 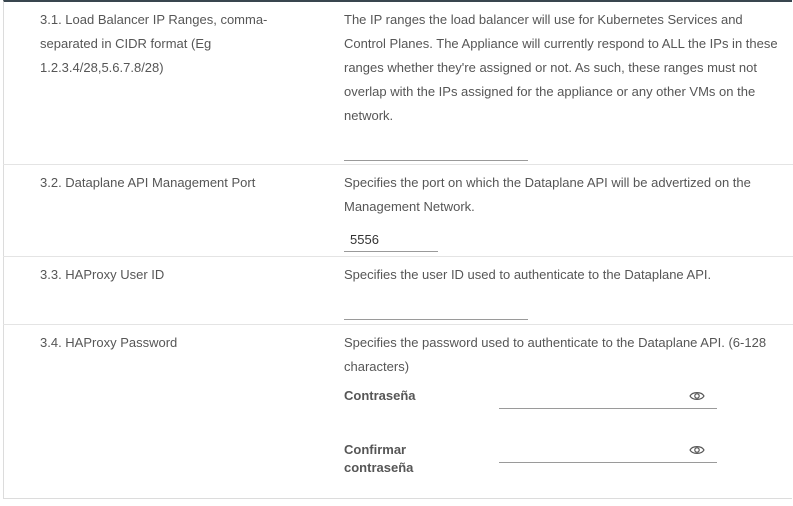 What do you see at coordinates (102, 274) in the screenshot?
I see `haproxy-user-label: 3.3. HAProxy User ID` at bounding box center [102, 274].